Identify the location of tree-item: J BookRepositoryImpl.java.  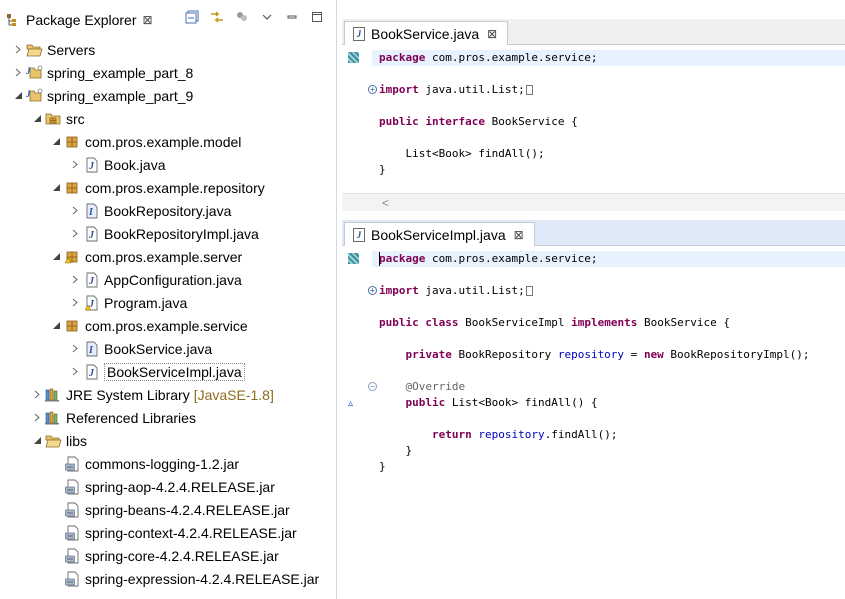
(163, 233).